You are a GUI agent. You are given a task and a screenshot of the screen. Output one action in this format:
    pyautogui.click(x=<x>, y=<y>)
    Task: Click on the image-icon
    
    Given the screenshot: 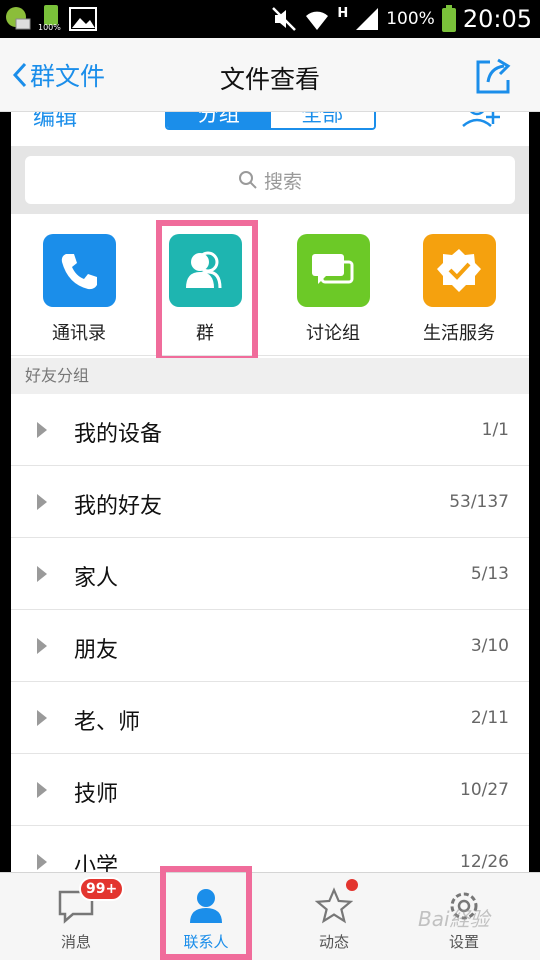 What is the action you would take?
    pyautogui.click(x=83, y=19)
    